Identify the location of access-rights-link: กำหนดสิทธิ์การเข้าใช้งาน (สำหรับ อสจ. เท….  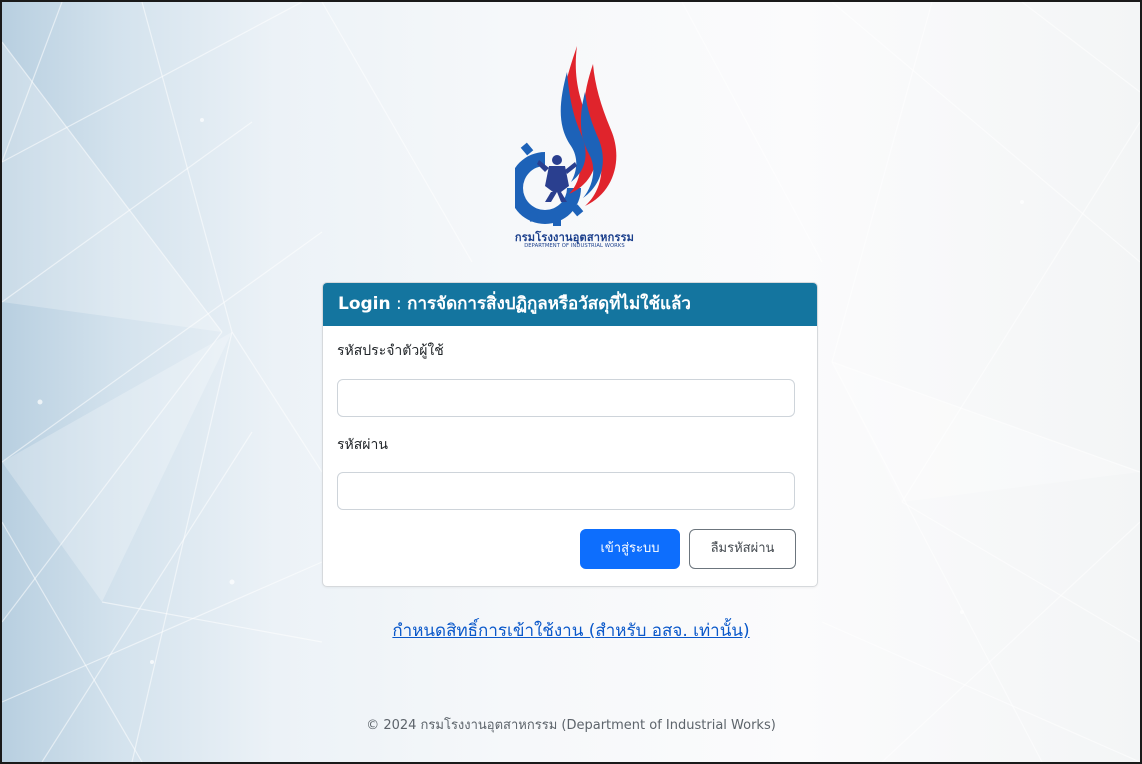
(571, 630).